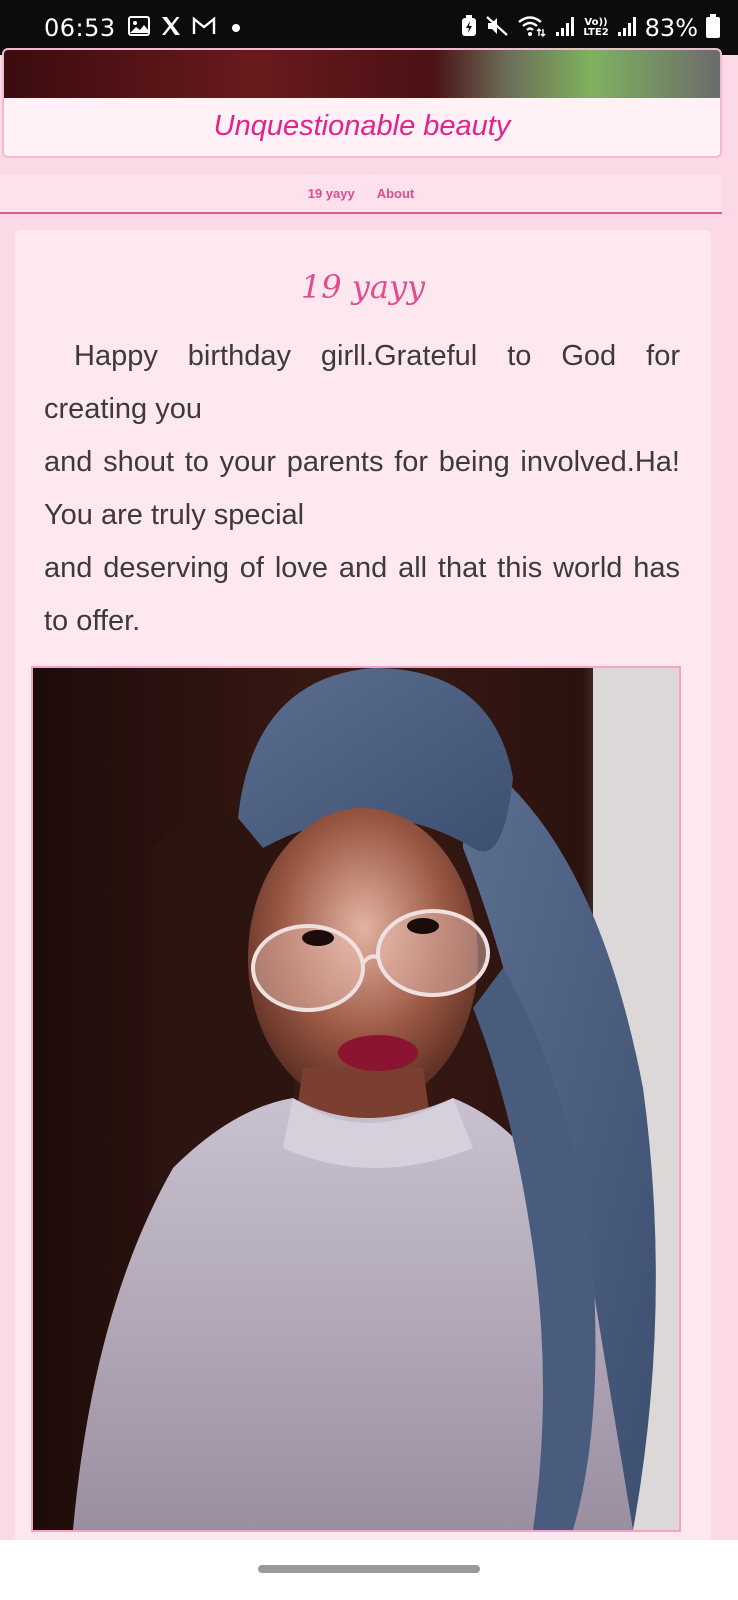 The width and height of the screenshot is (738, 1600). Describe the element at coordinates (361, 194) in the screenshot. I see `page-tabs: 19 yayy About` at that location.